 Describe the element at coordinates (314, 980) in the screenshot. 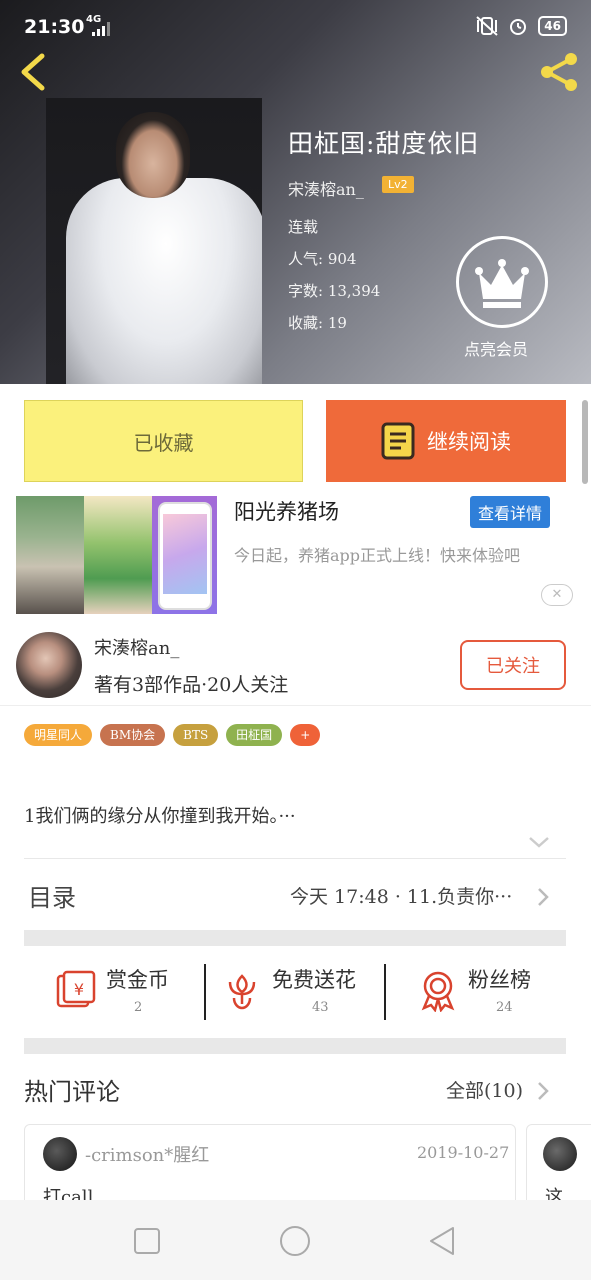

I see `free-flower-label: 免费送花` at that location.